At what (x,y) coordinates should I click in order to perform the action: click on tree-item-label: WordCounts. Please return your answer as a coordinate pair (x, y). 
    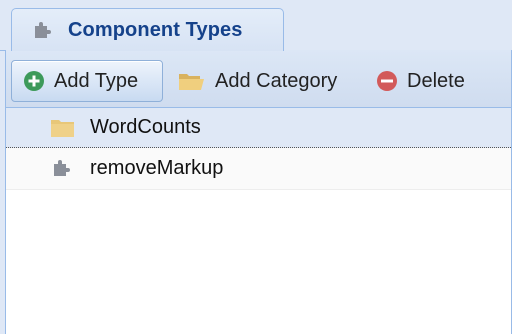
    Looking at the image, I should click on (145, 127).